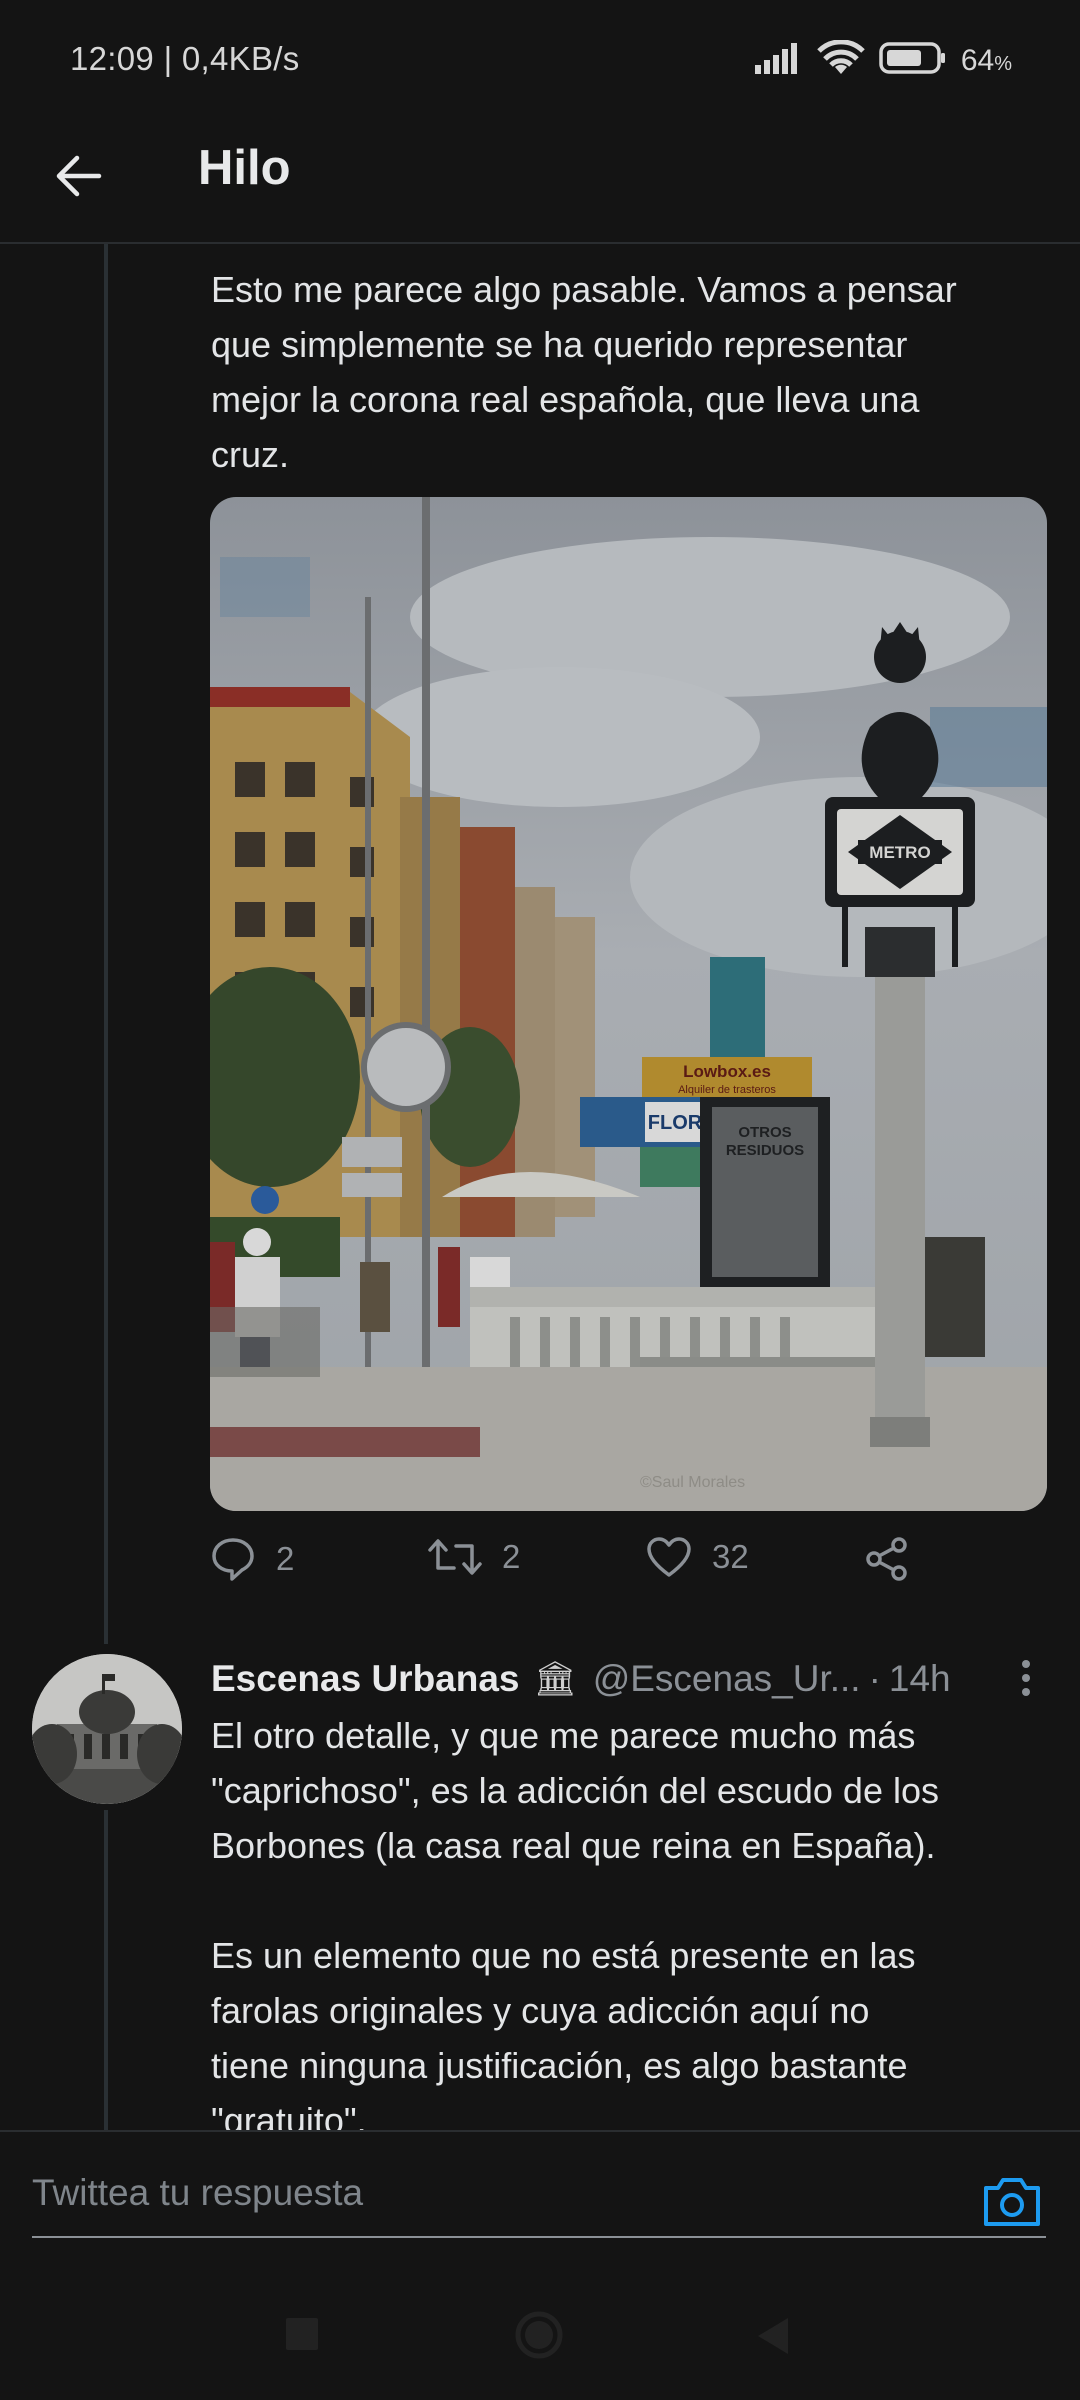 The height and width of the screenshot is (2400, 1080). I want to click on reply-action: 2, so click(252, 1559).